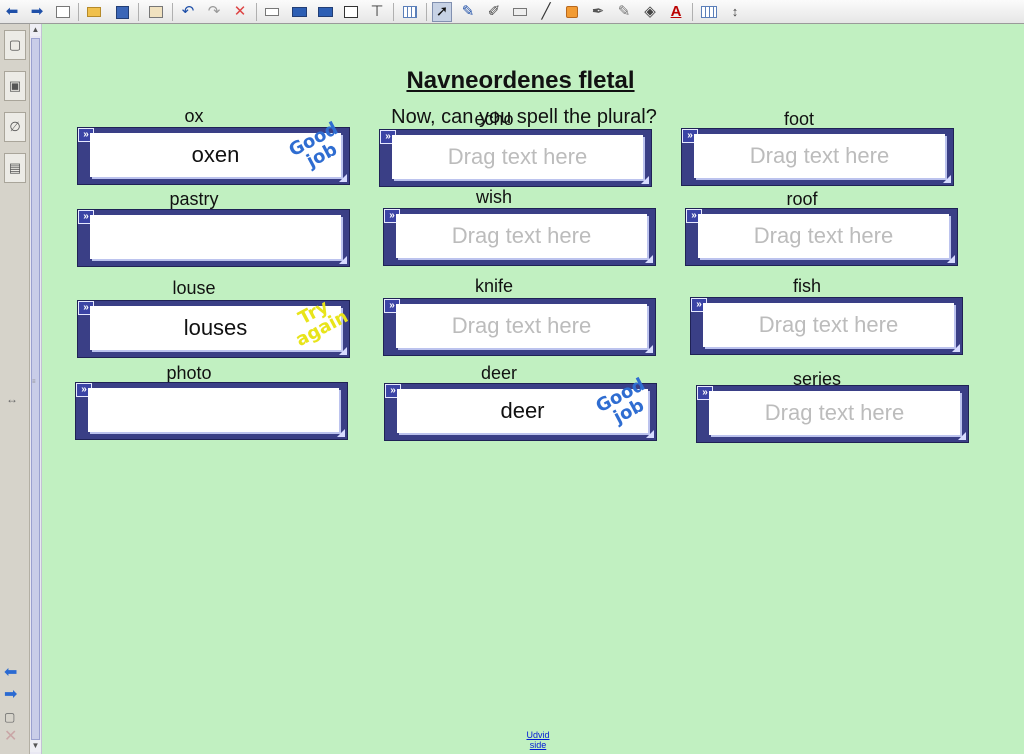 Image resolution: width=1024 pixels, height=754 pixels. What do you see at coordinates (94, 12) in the screenshot?
I see `open-folder-icon` at bounding box center [94, 12].